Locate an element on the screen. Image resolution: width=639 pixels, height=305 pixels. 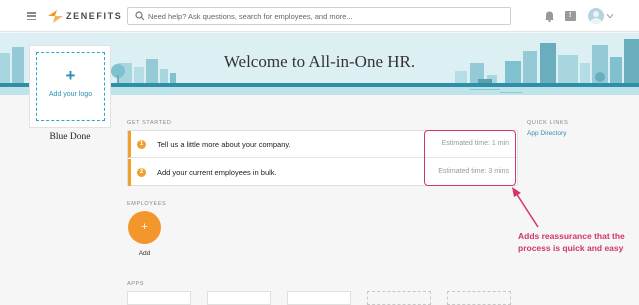
notification-bell-icon is located at coordinates (549, 16).